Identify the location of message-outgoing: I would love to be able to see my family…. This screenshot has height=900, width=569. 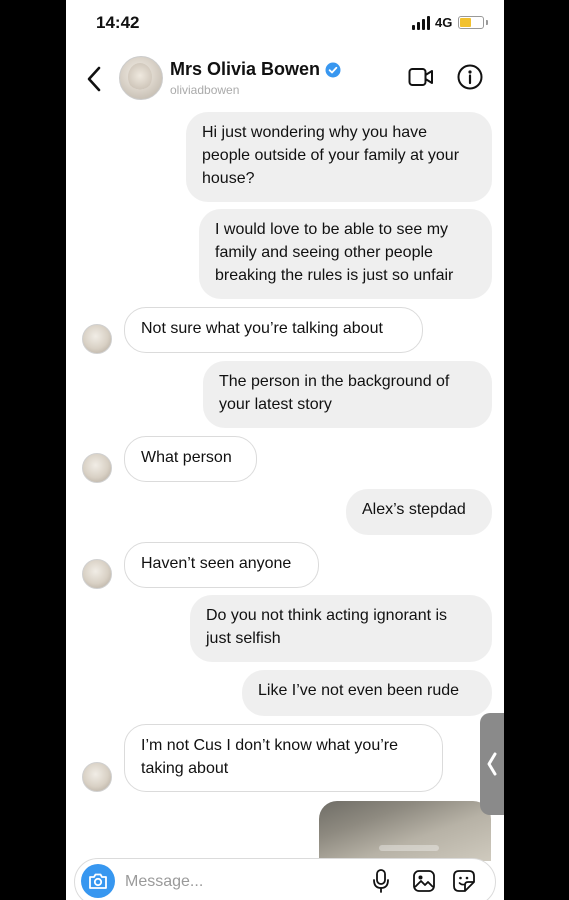
(345, 254).